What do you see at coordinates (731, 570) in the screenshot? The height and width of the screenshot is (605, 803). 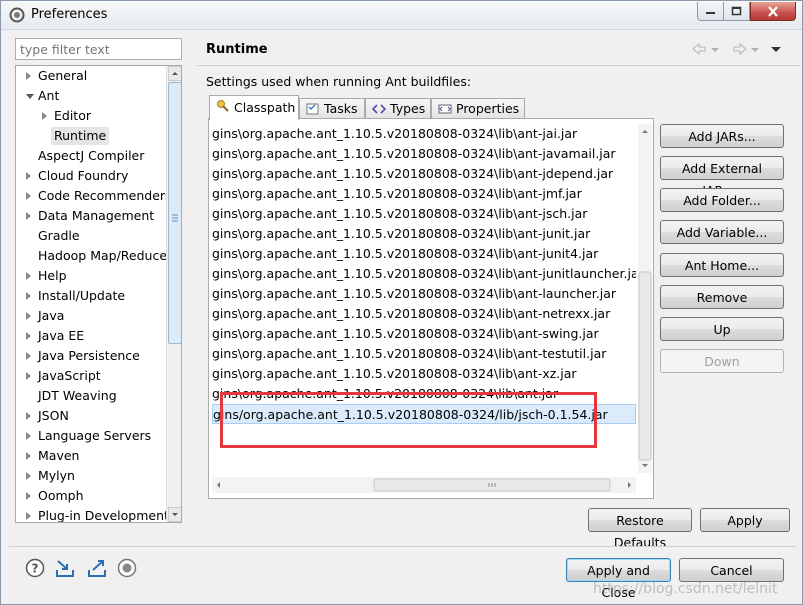 I see `cancel-button: Cancel` at bounding box center [731, 570].